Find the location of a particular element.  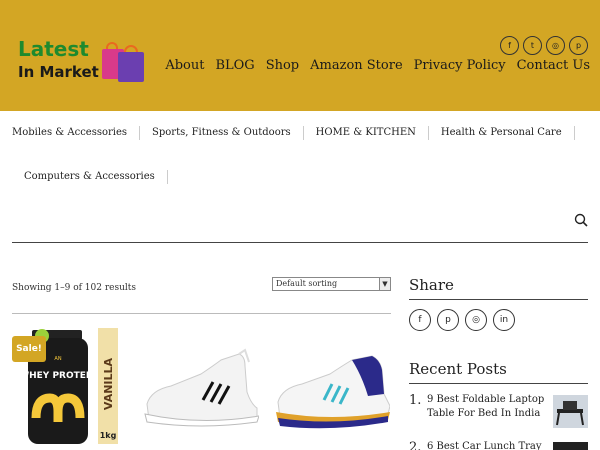

chevron-down-icon: ▼ is located at coordinates (384, 284).